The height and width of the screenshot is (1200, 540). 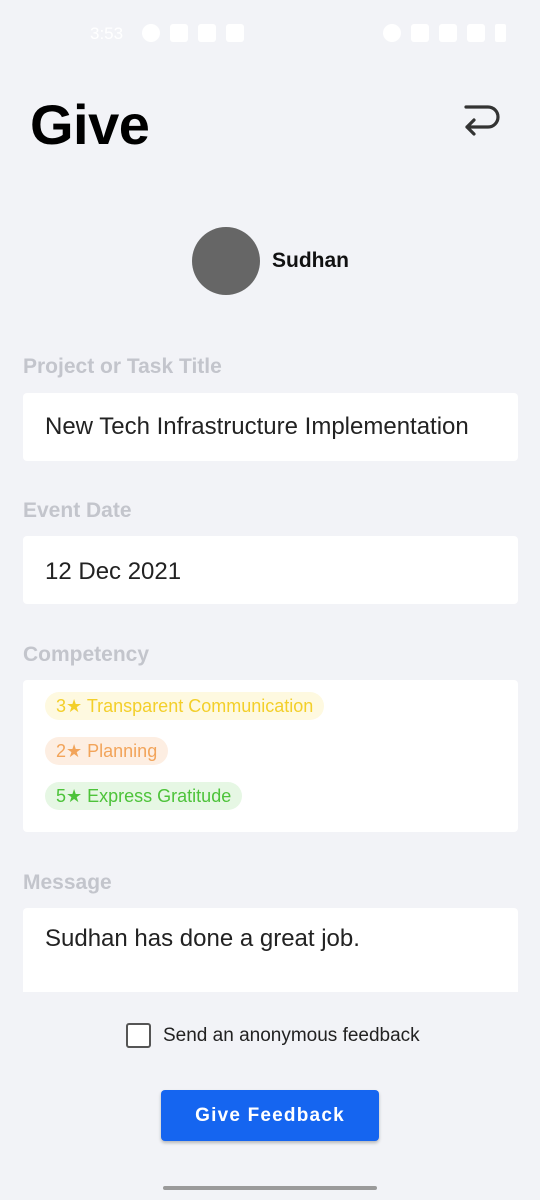 I want to click on page-title: Give, so click(x=90, y=124).